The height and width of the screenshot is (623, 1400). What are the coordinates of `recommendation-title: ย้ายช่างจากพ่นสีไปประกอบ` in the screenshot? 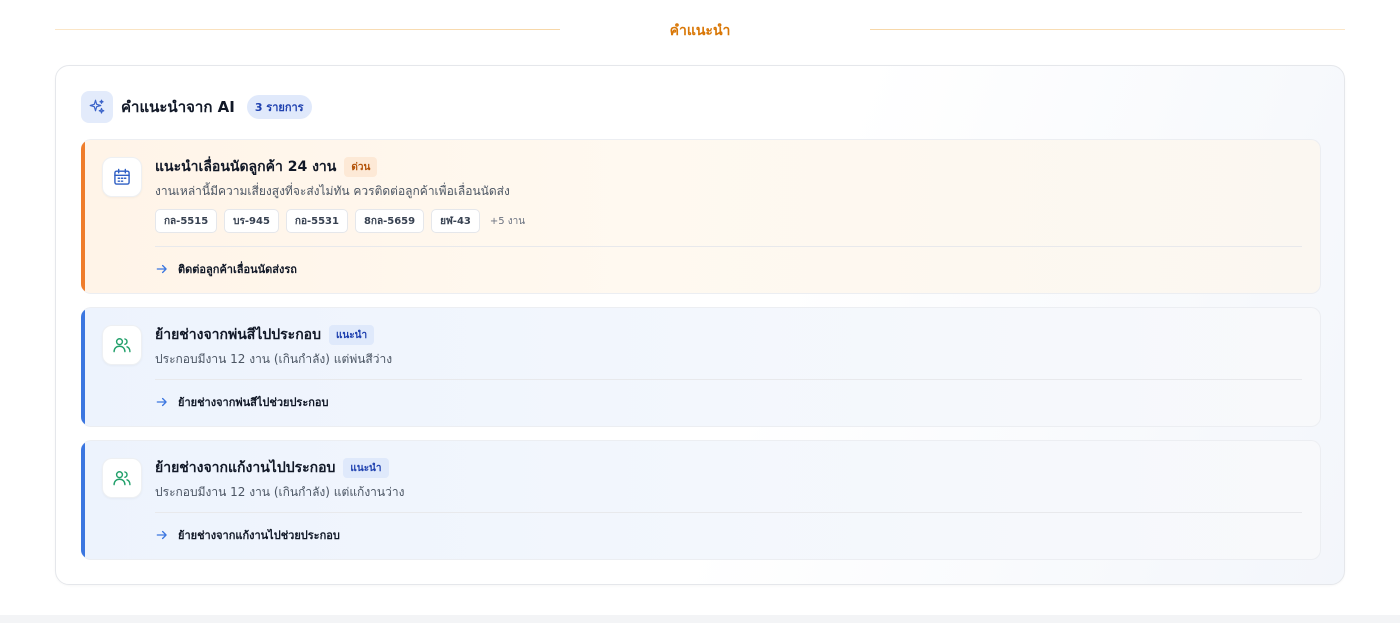 It's located at (238, 335).